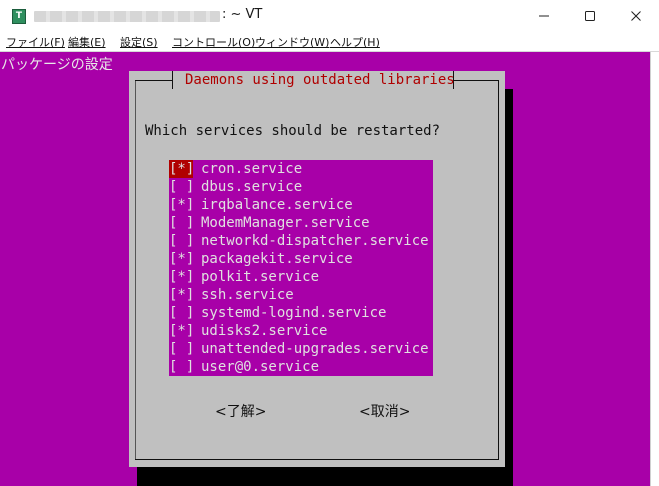 This screenshot has width=659, height=486. What do you see at coordinates (139, 42) in the screenshot?
I see `menu-settings: 設定(S)` at bounding box center [139, 42].